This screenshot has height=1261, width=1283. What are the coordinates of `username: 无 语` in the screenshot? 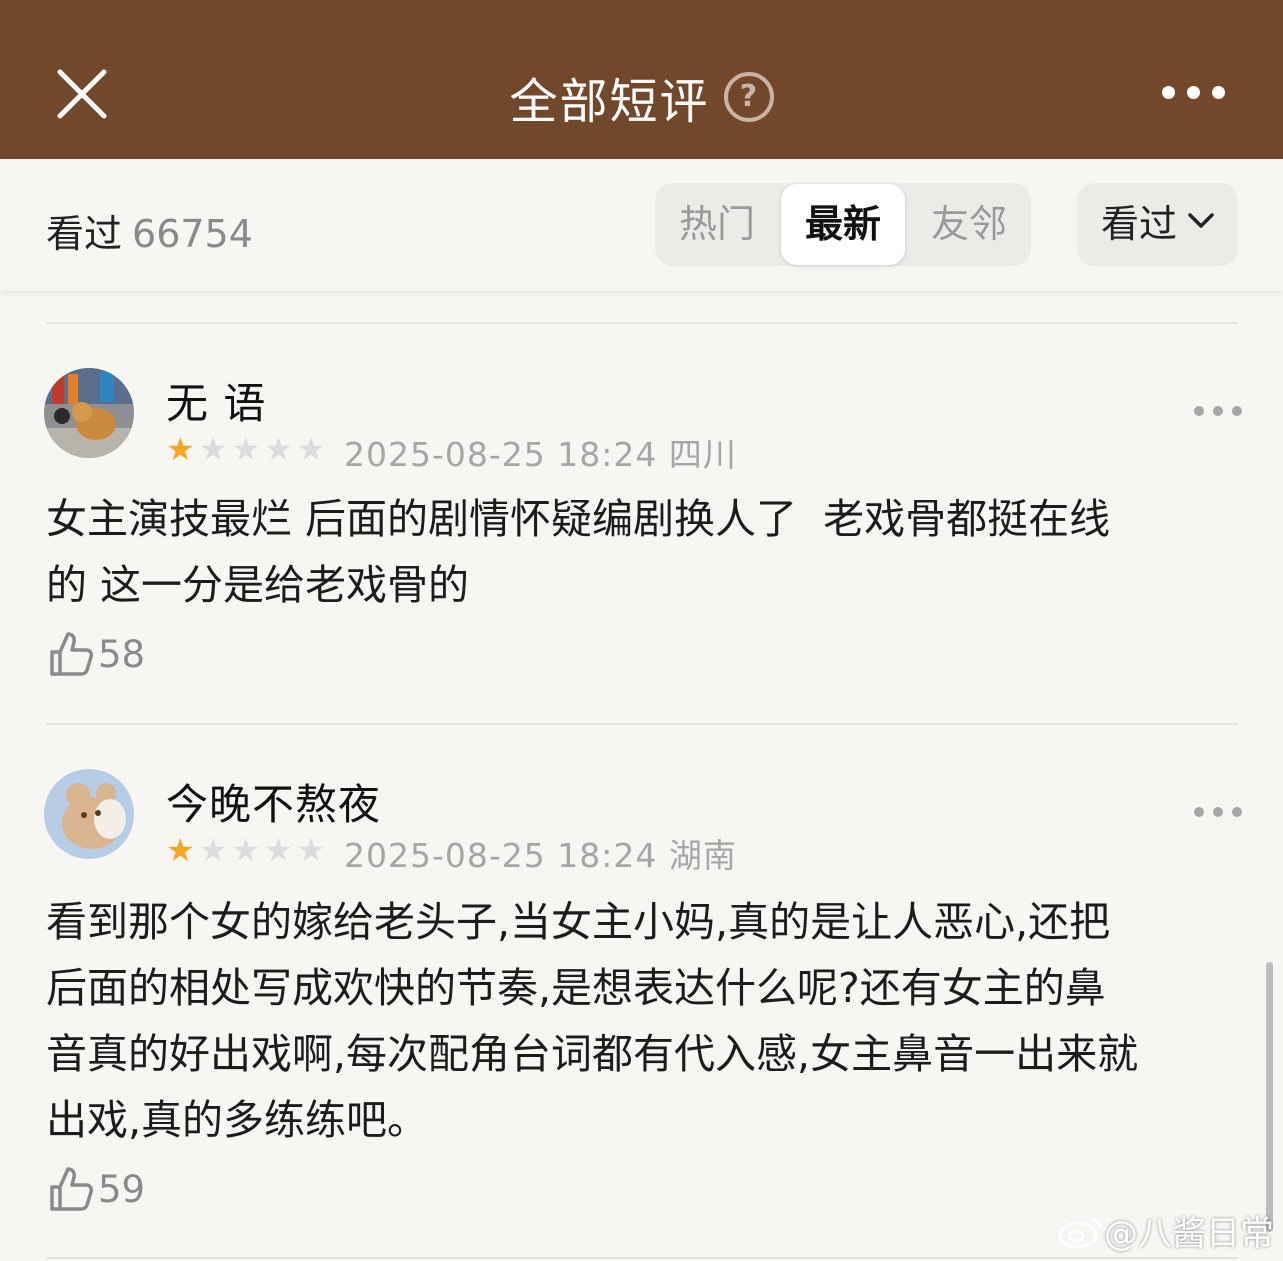 It's located at (216, 400).